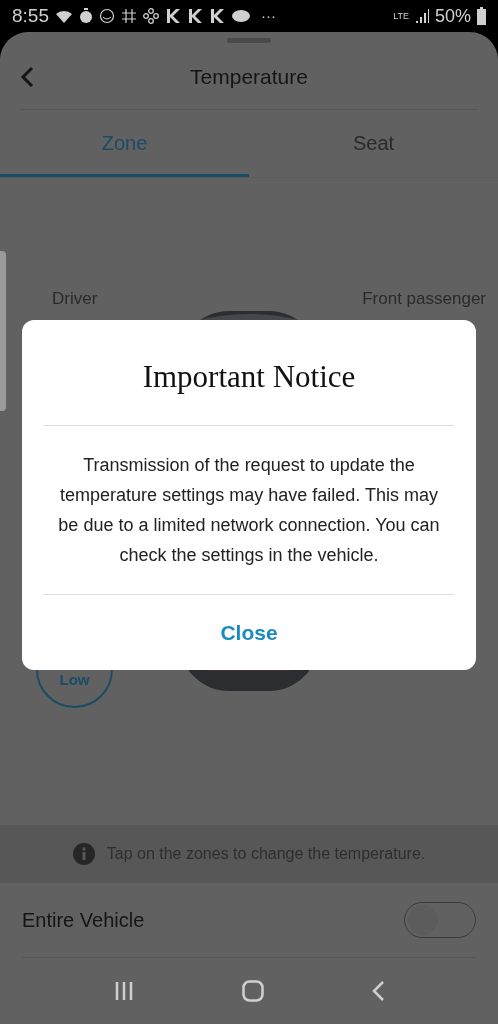 This screenshot has height=1024, width=498. What do you see at coordinates (151, 16) in the screenshot?
I see `flower-icon` at bounding box center [151, 16].